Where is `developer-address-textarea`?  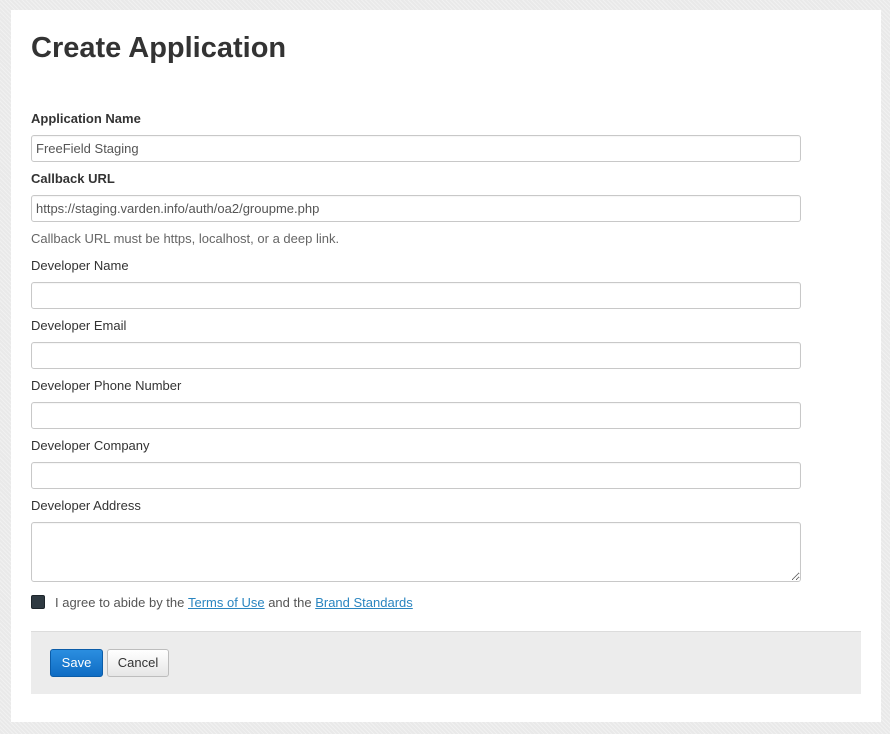
developer-address-textarea is located at coordinates (416, 552).